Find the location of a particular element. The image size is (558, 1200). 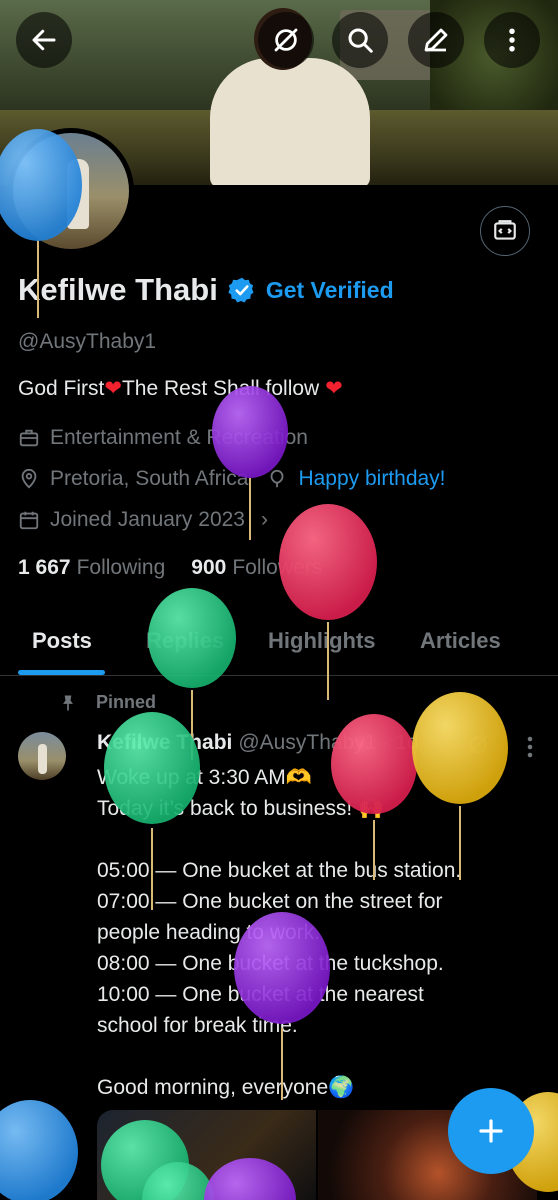

back-button is located at coordinates (44, 40).